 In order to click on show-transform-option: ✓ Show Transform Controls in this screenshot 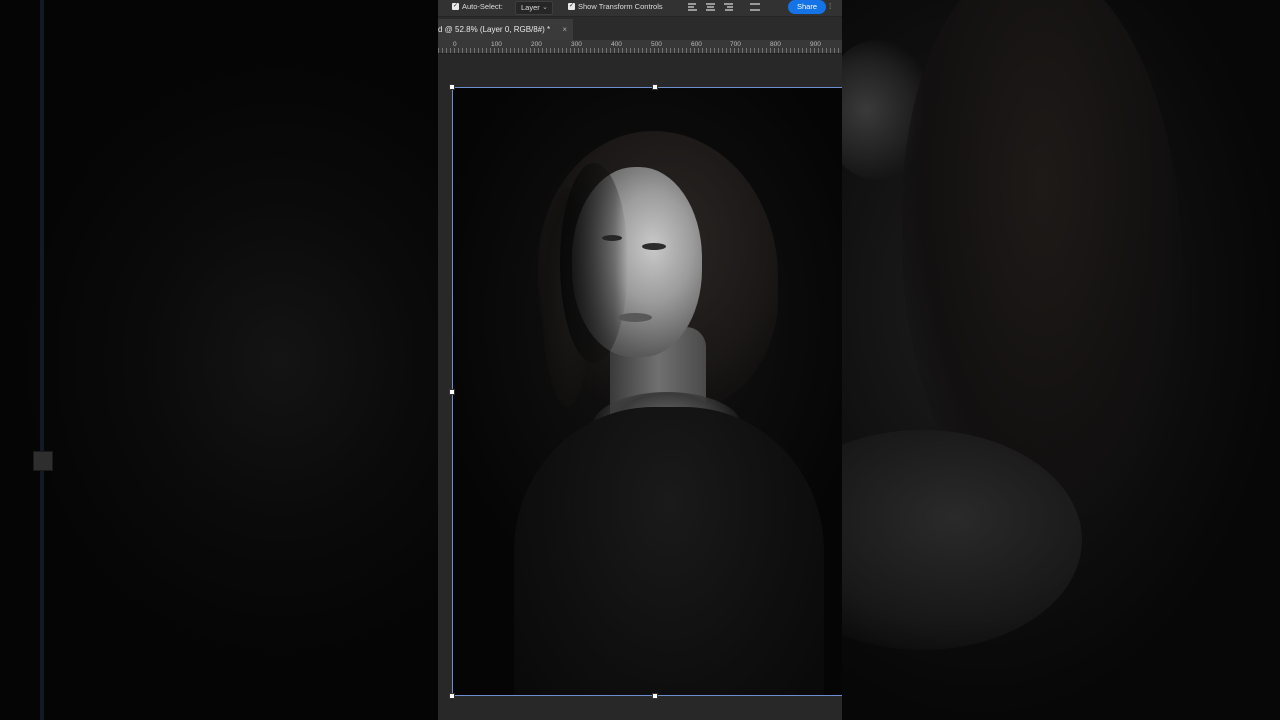, I will do `click(615, 6)`.